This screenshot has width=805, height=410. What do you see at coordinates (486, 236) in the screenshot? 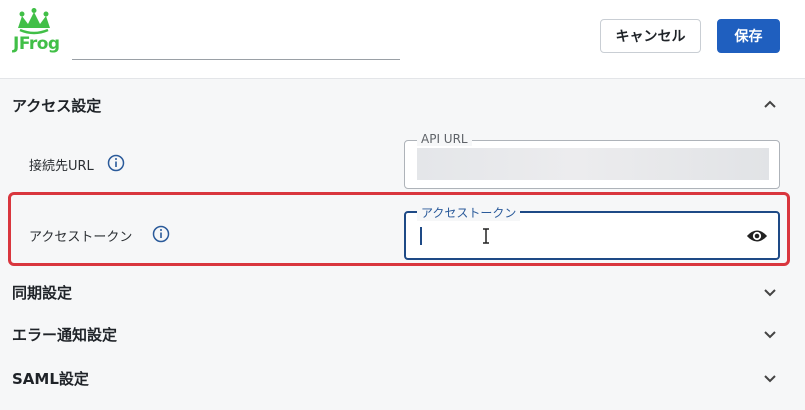
I see `text-cursor-icon` at bounding box center [486, 236].